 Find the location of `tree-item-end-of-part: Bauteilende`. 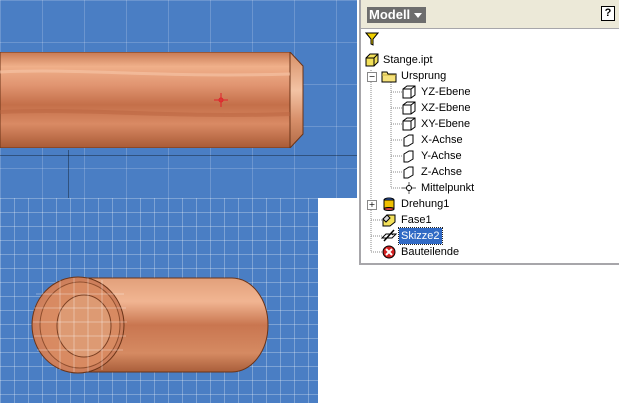

tree-item-end-of-part: Bauteilende is located at coordinates (421, 252).